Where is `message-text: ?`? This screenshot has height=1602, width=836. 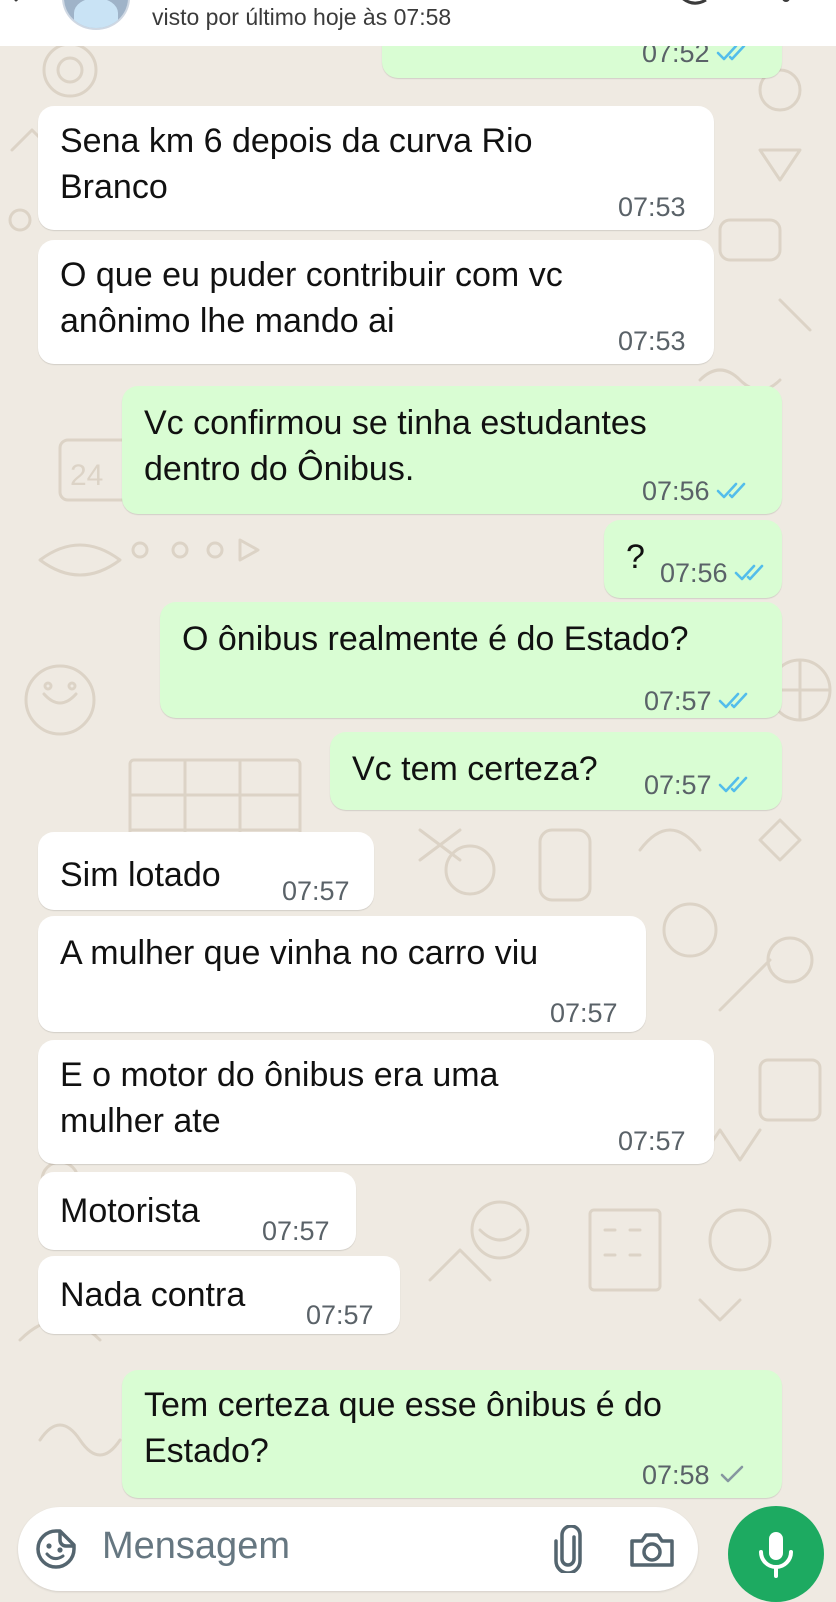
message-text: ? is located at coordinates (635, 557).